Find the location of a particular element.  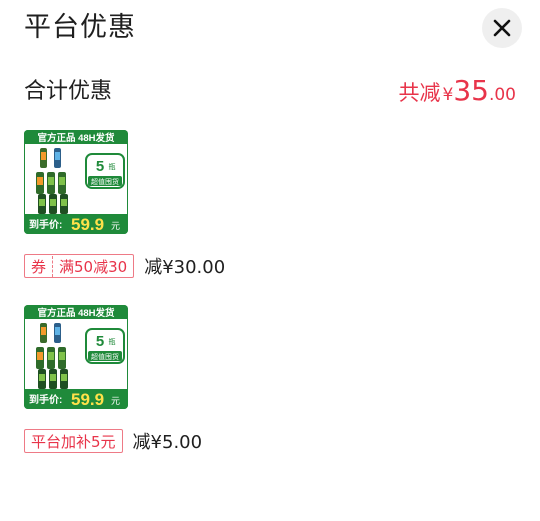

subsidy-text: 平台加补5元 is located at coordinates (73, 441).